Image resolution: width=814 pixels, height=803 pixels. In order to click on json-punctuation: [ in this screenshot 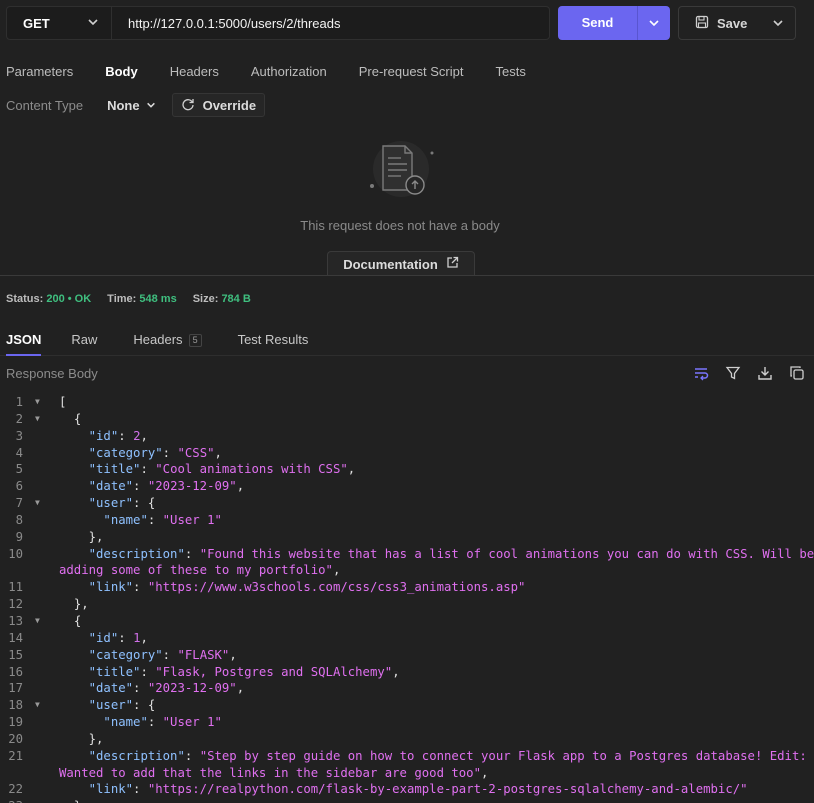, I will do `click(63, 402)`.